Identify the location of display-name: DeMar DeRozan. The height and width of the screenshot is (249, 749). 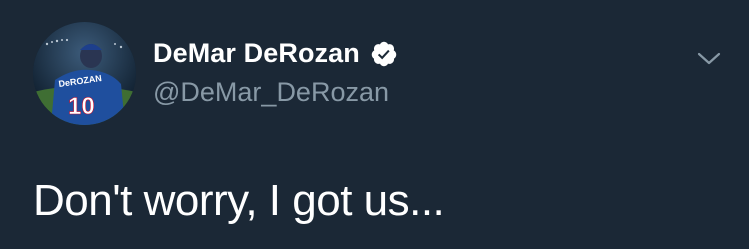
(256, 53).